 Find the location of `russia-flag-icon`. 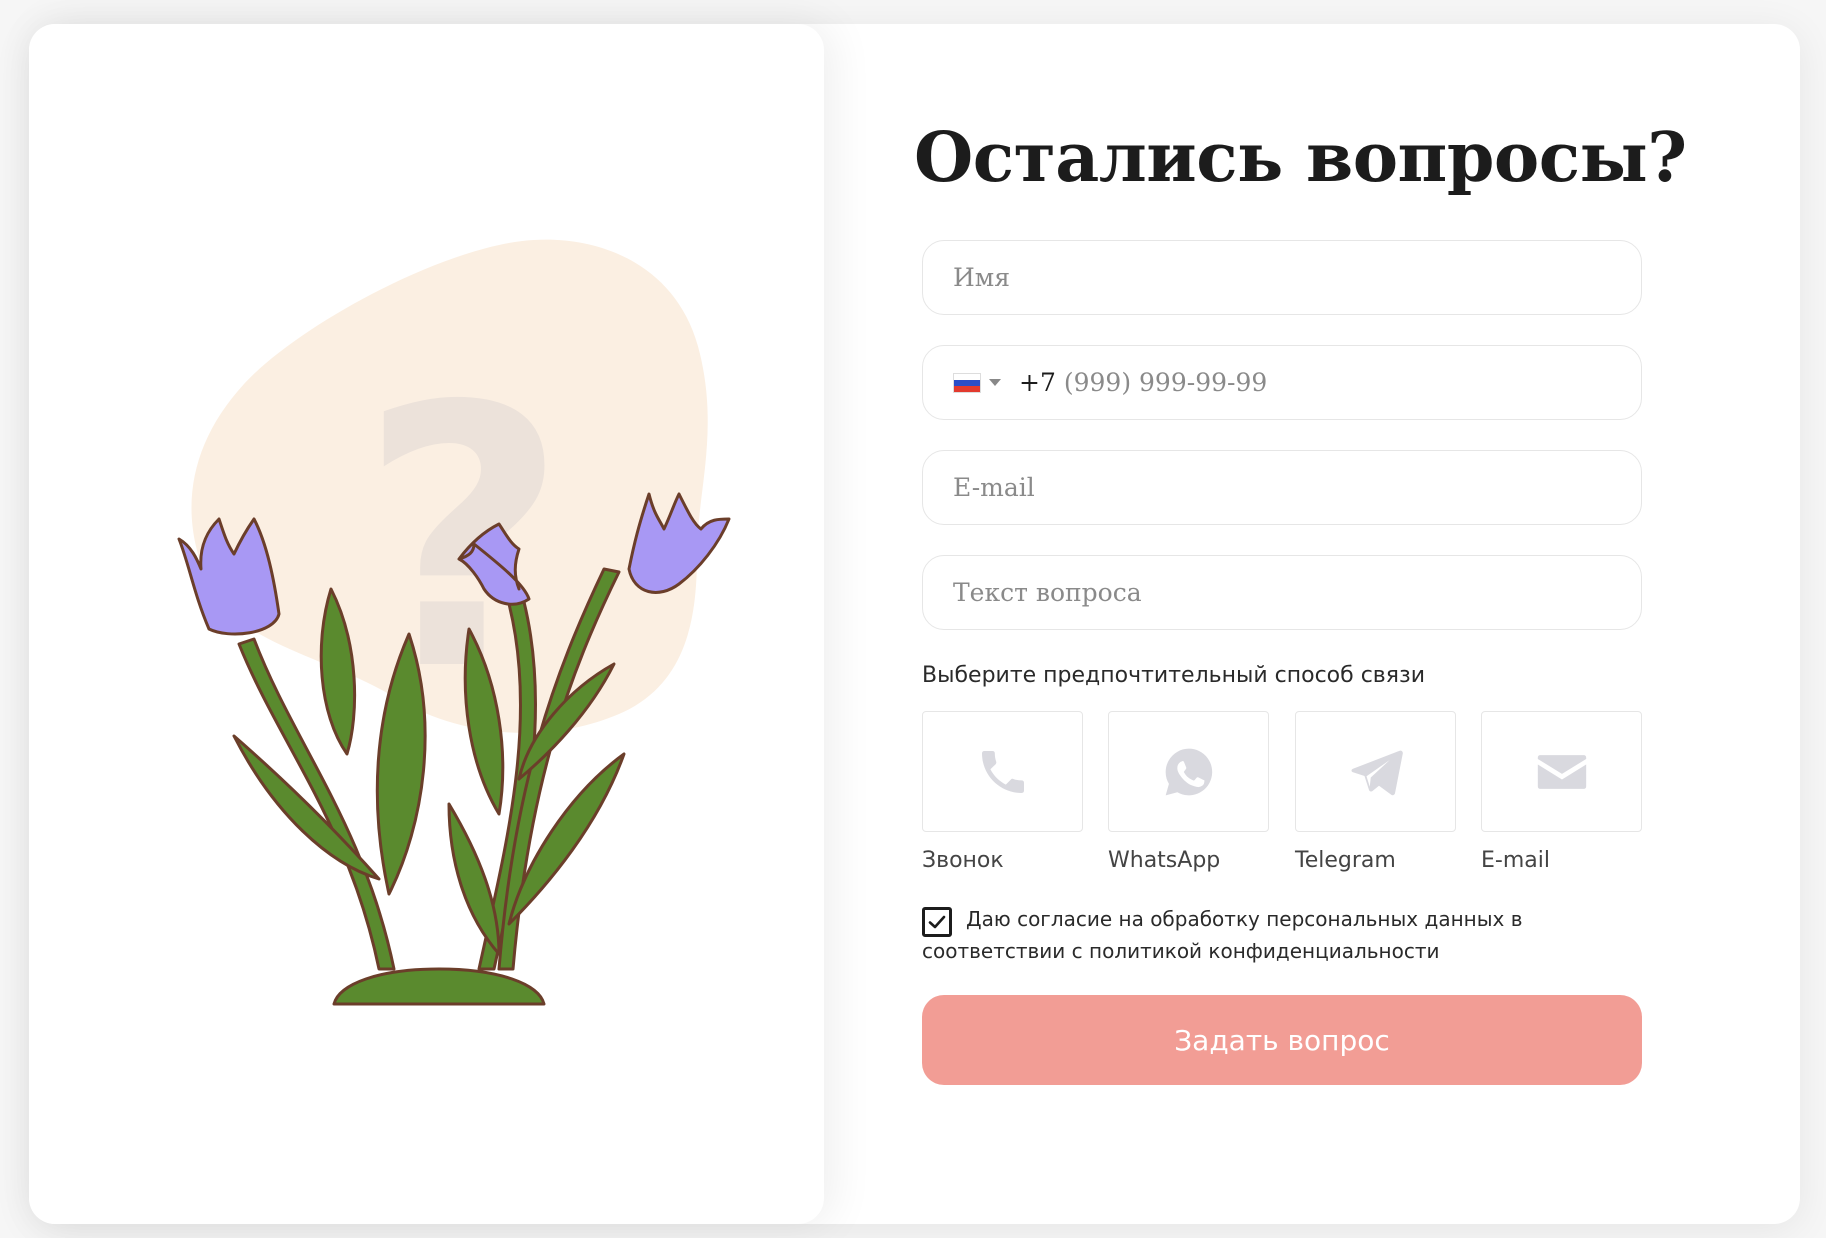

russia-flag-icon is located at coordinates (967, 382).